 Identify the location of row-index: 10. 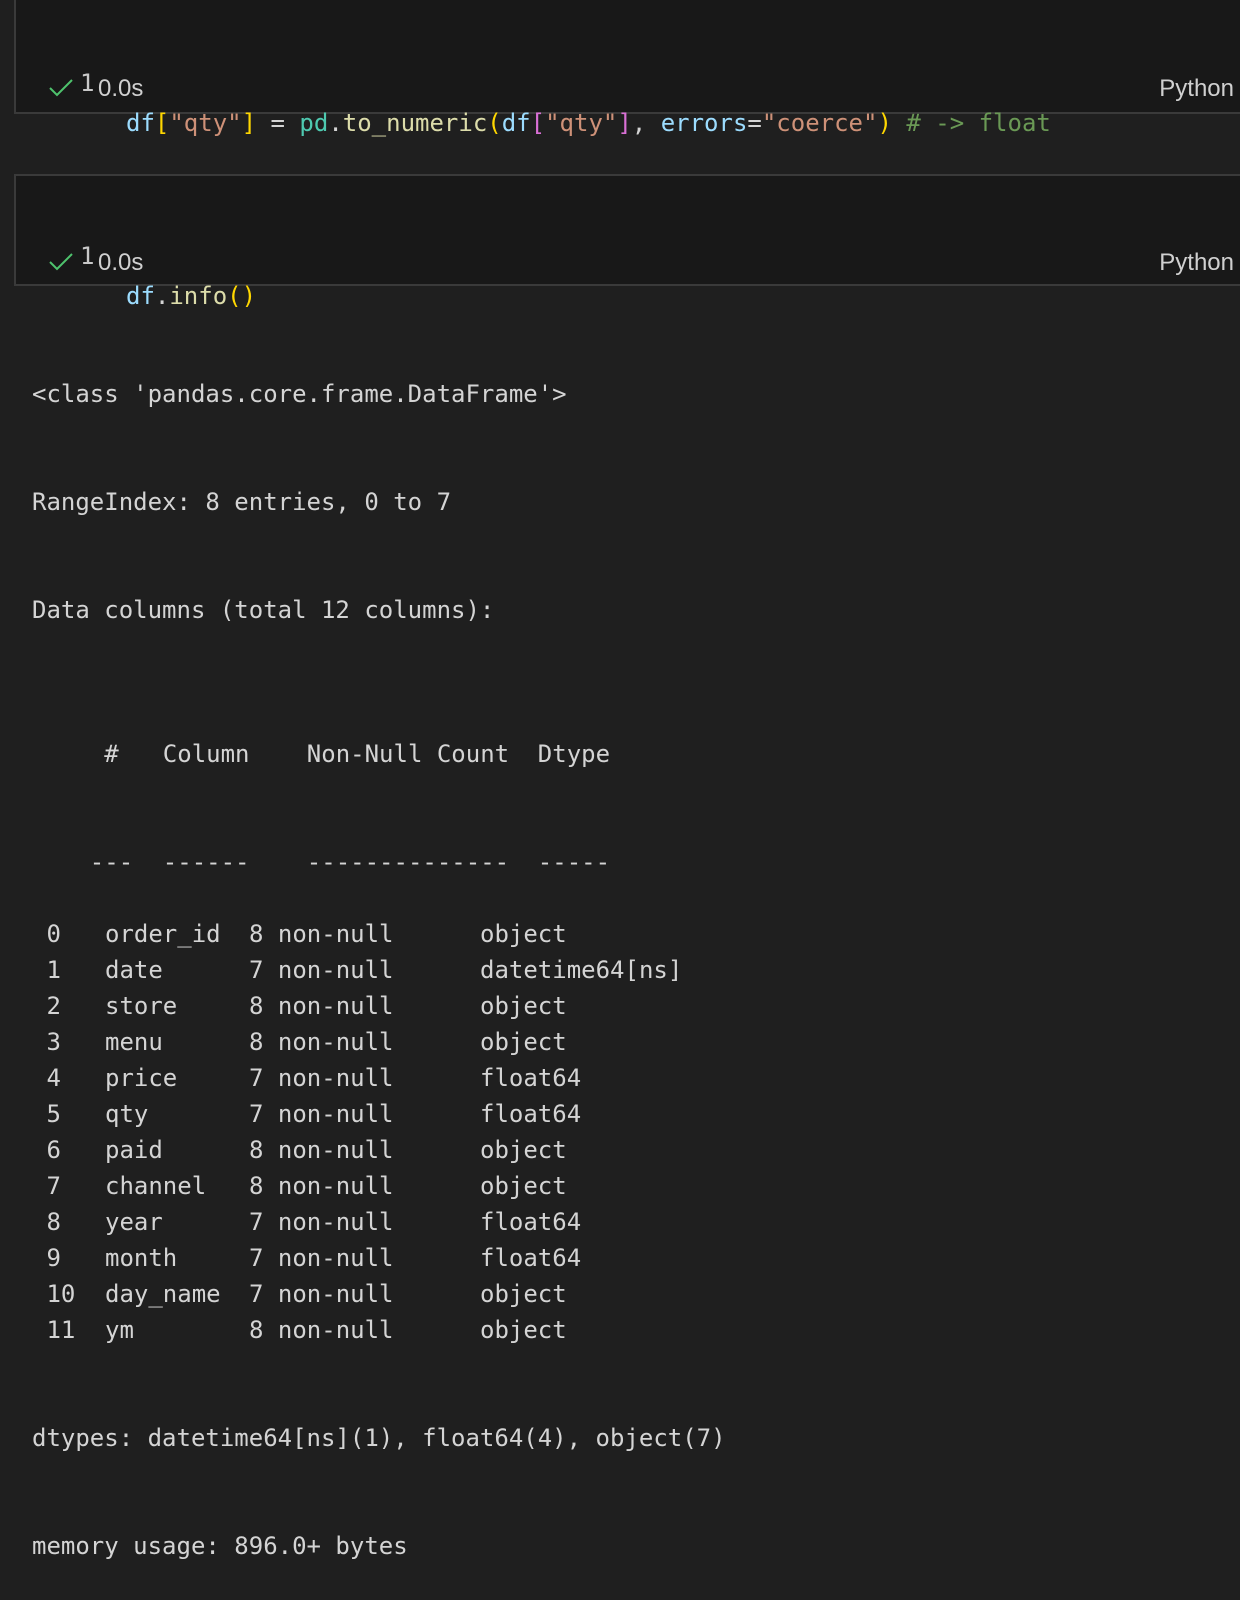
(54, 1294).